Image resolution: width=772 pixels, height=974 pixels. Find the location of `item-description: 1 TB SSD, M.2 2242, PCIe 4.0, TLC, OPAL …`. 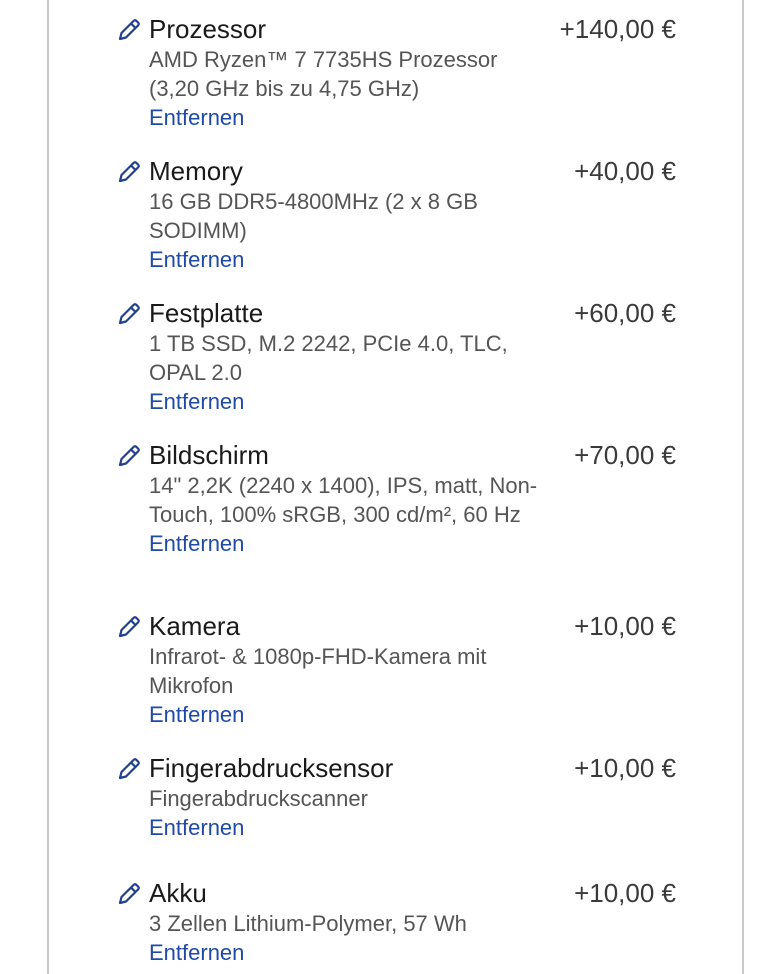

item-description: 1 TB SSD, M.2 2242, PCIe 4.0, TLC, OPAL … is located at coordinates (328, 358).